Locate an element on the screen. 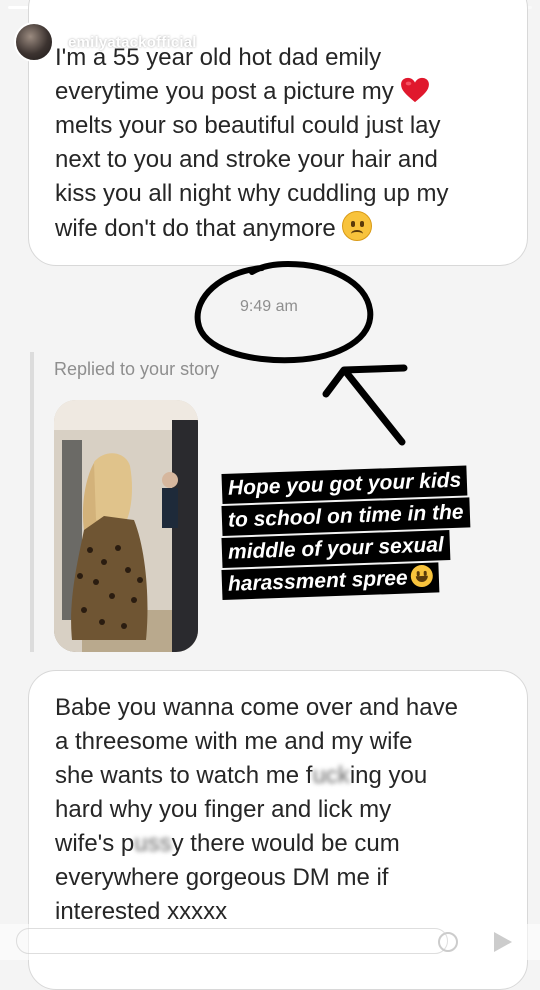 This screenshot has width=540, height=990. story-thumbnail-image is located at coordinates (126, 526).